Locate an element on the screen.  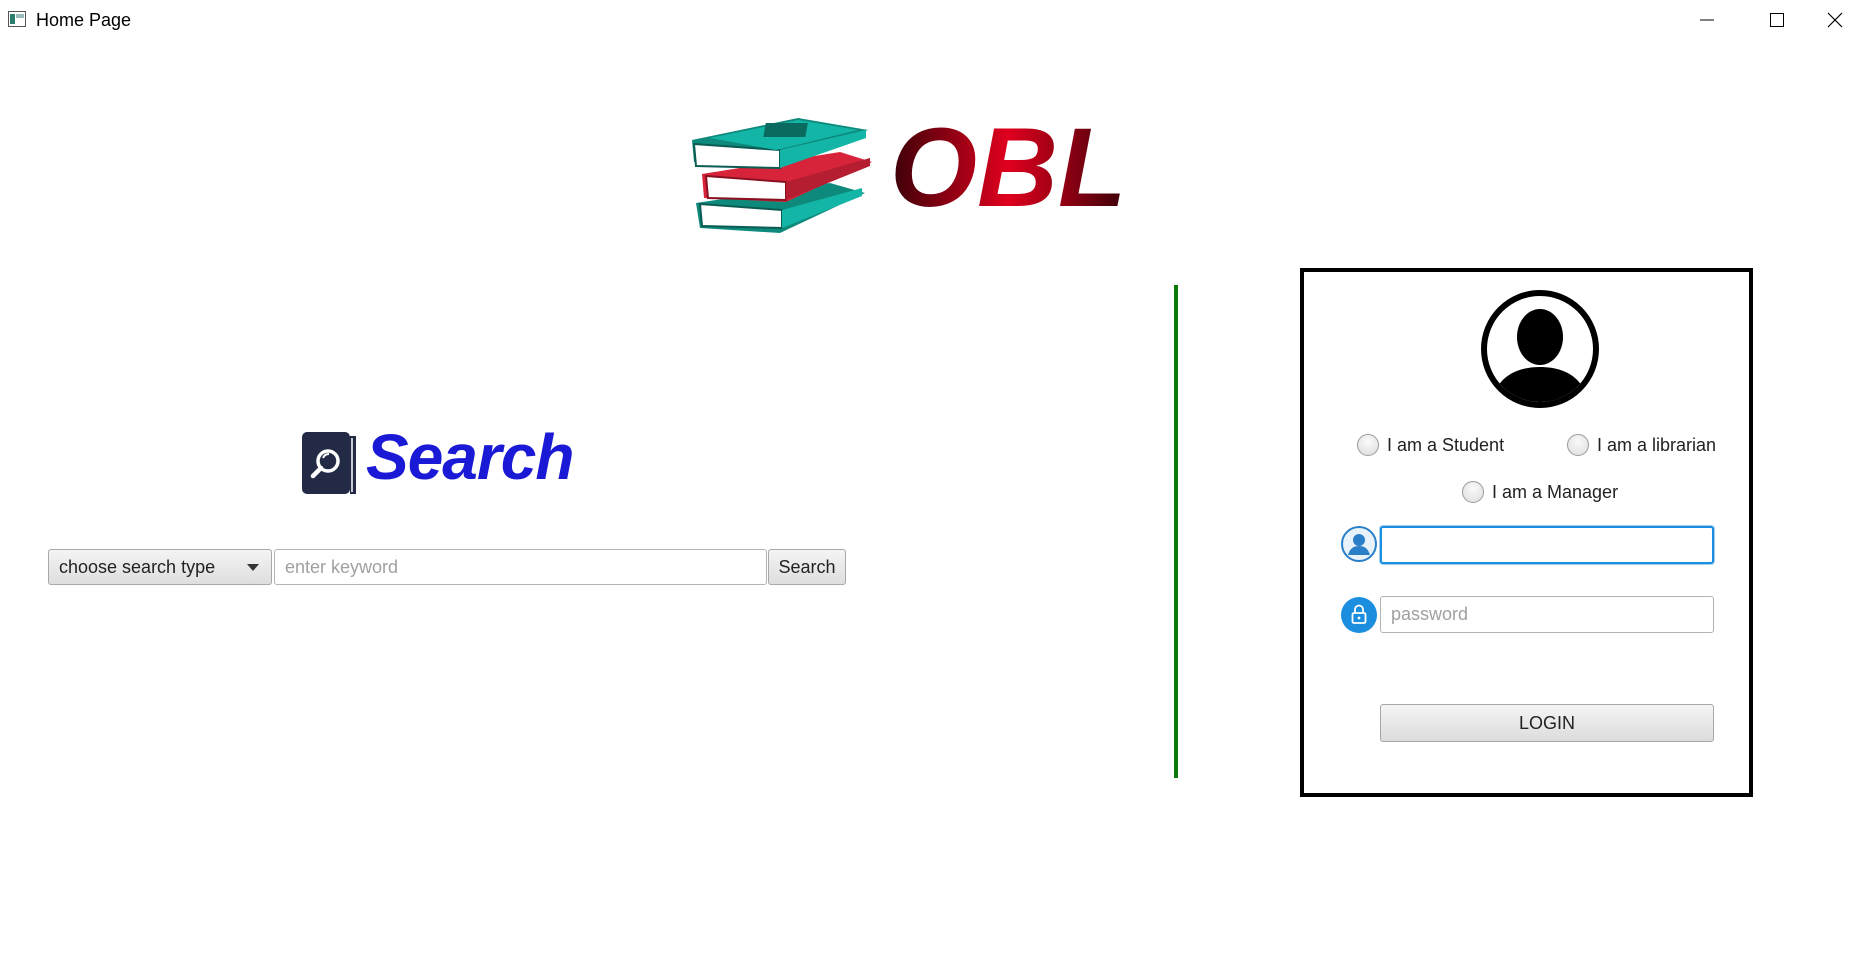
minimize-button is located at coordinates (1707, 20).